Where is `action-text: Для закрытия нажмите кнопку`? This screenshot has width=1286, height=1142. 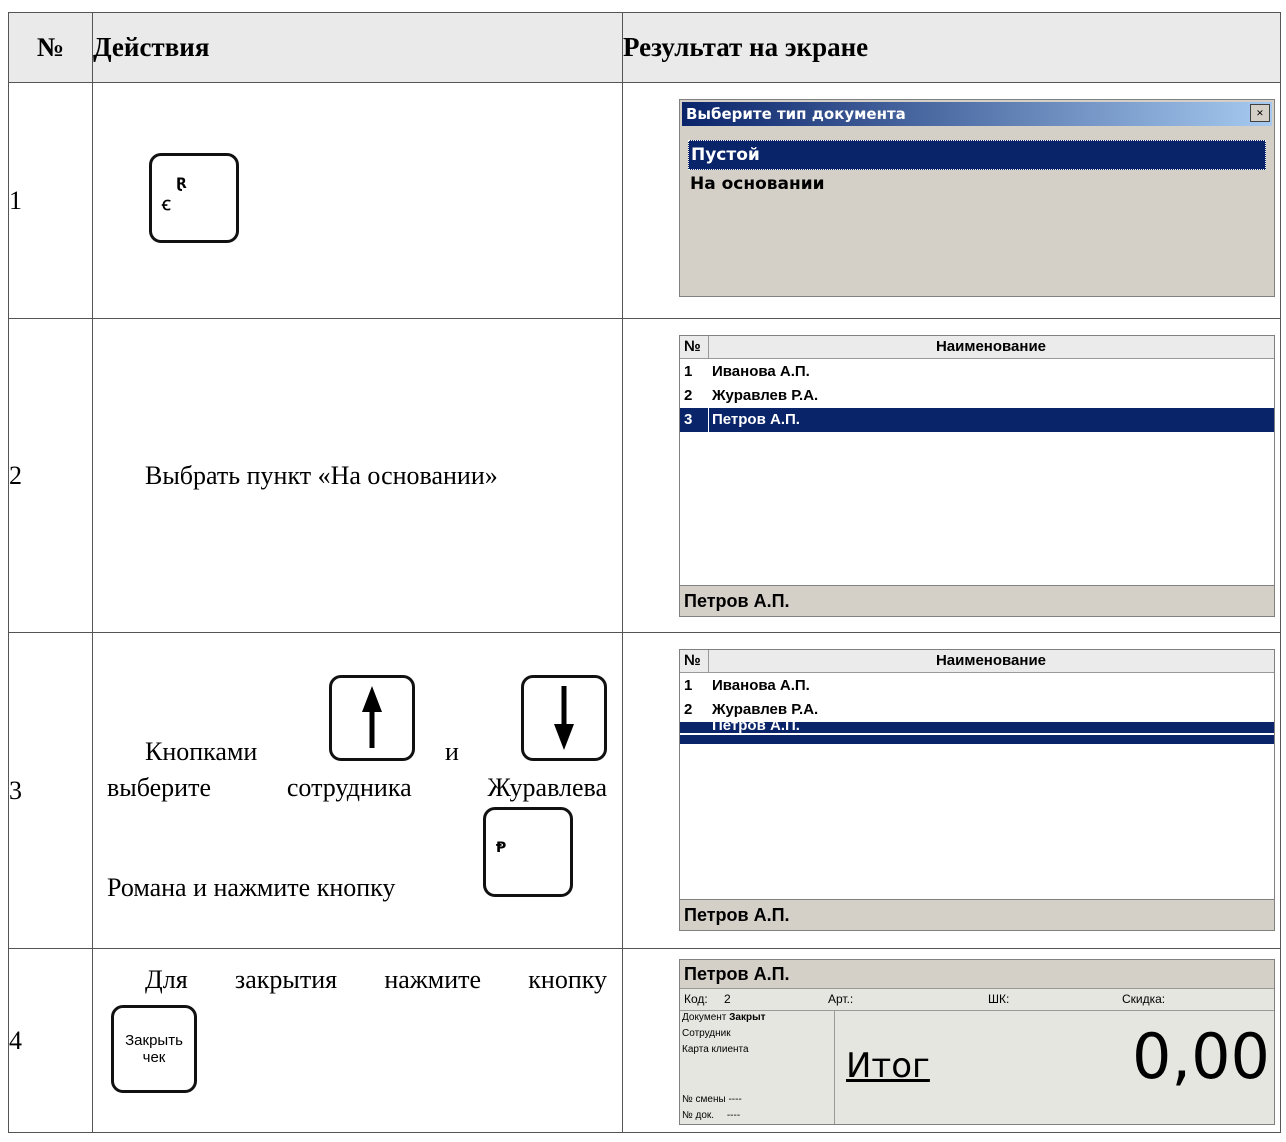
action-text: Для закрытия нажмите кнопку is located at coordinates (376, 979).